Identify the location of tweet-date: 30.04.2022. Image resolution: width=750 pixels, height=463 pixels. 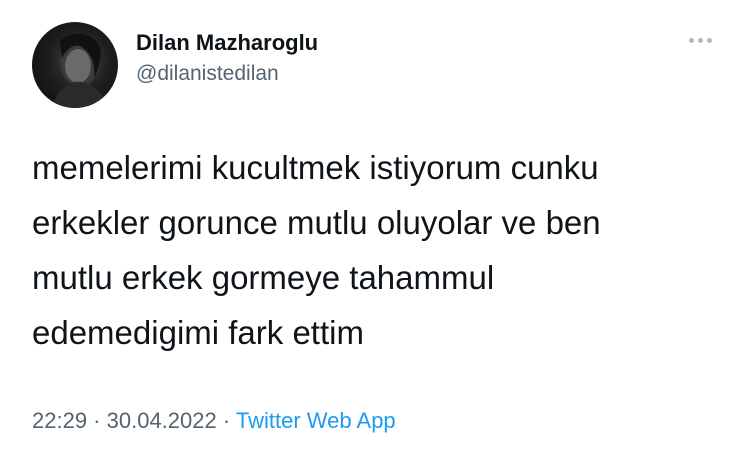
(162, 420).